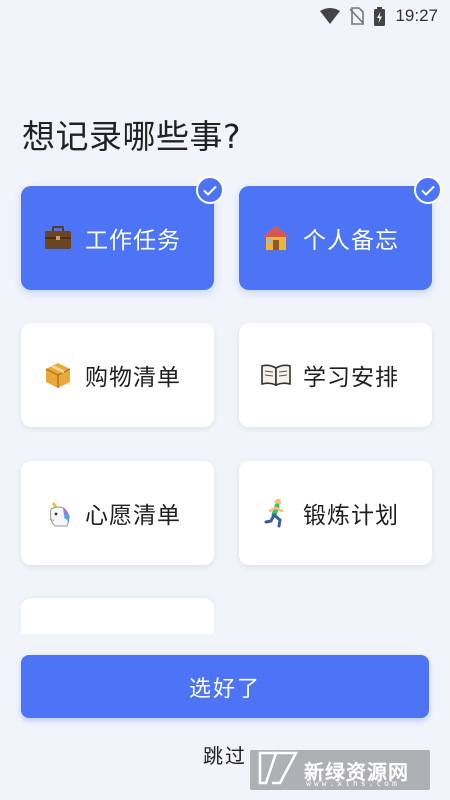 This screenshot has height=800, width=450. What do you see at coordinates (276, 375) in the screenshot?
I see `open-book-icon` at bounding box center [276, 375].